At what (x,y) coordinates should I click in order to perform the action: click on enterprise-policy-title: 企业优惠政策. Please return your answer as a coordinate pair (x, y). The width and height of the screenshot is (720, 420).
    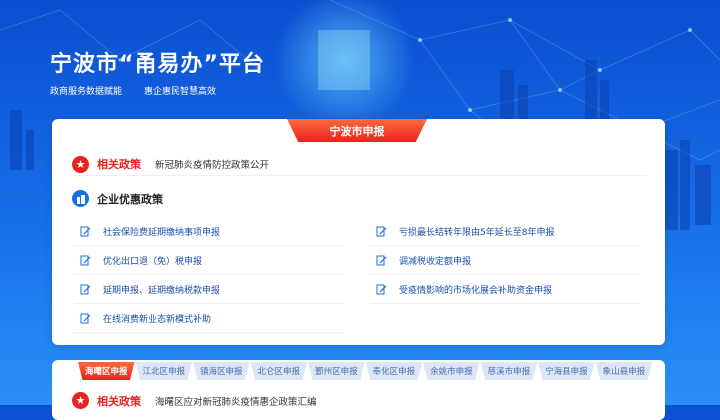
    Looking at the image, I should click on (130, 199).